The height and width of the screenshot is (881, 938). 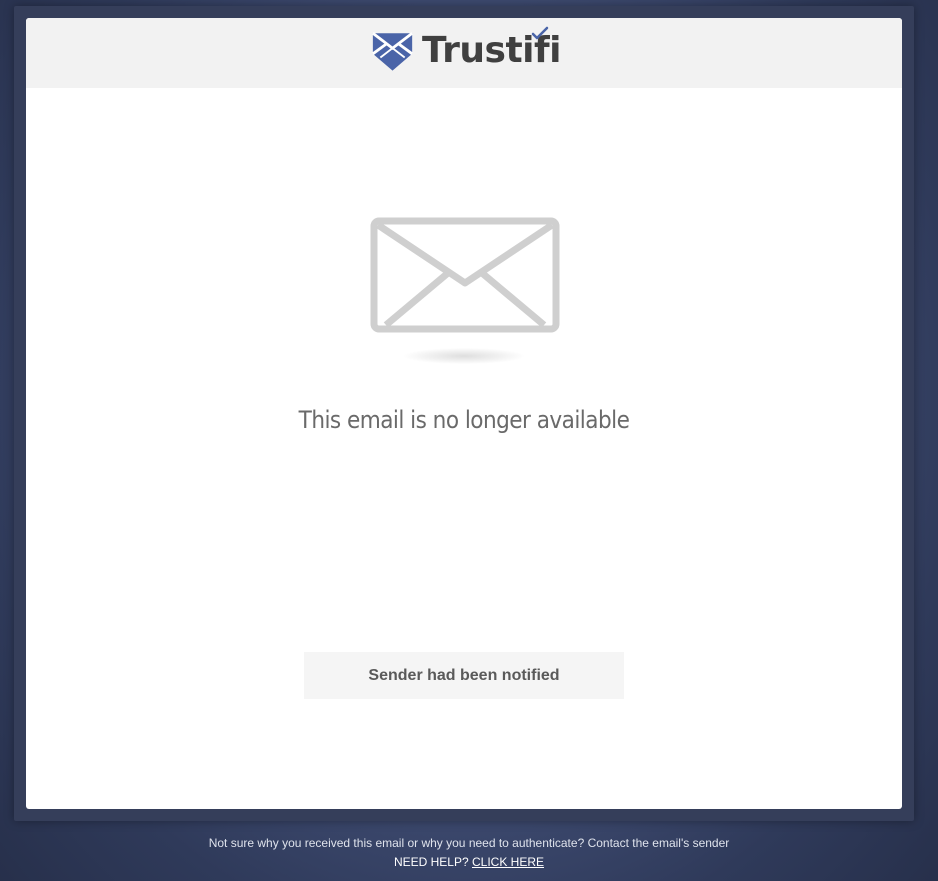 I want to click on unavailable-message: This email is no longer available, so click(x=464, y=420).